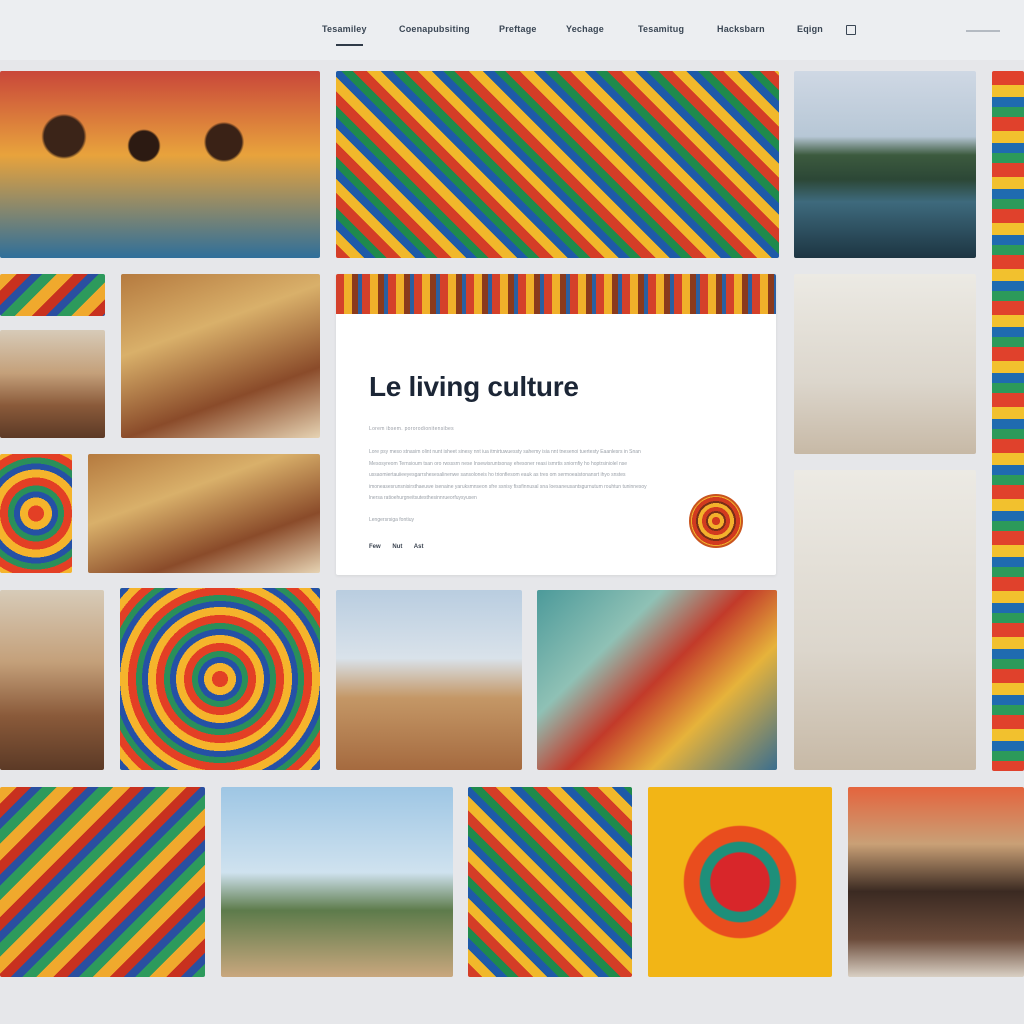 The height and width of the screenshot is (1024, 1024). I want to click on photo-mandala-painting, so click(220, 679).